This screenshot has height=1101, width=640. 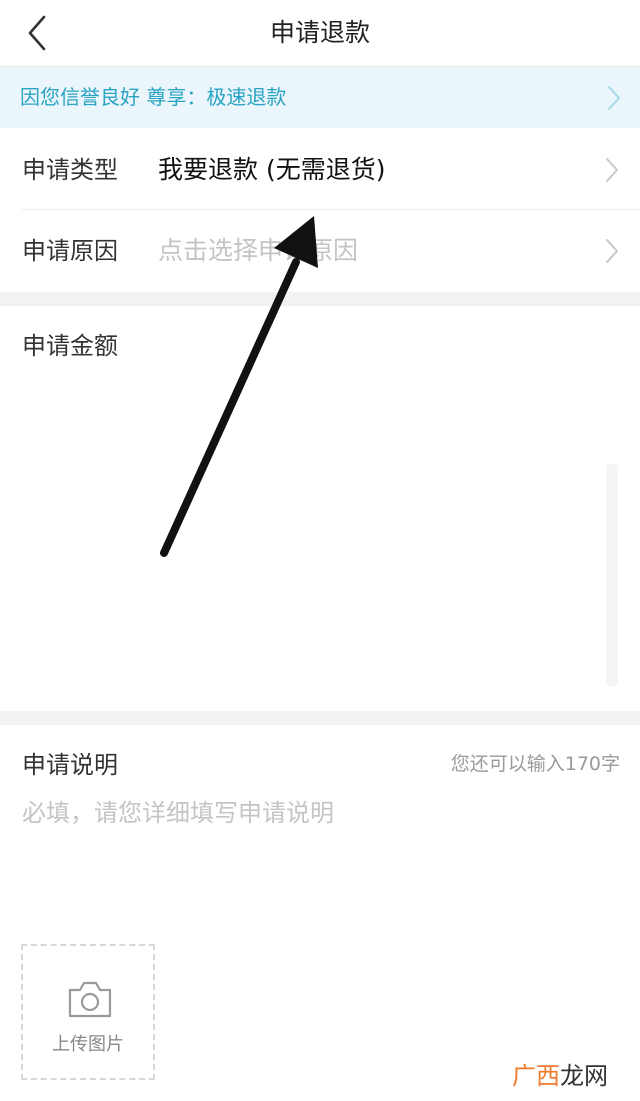 What do you see at coordinates (272, 169) in the screenshot?
I see `refund-type-value: 我要退款 (无需退货)` at bounding box center [272, 169].